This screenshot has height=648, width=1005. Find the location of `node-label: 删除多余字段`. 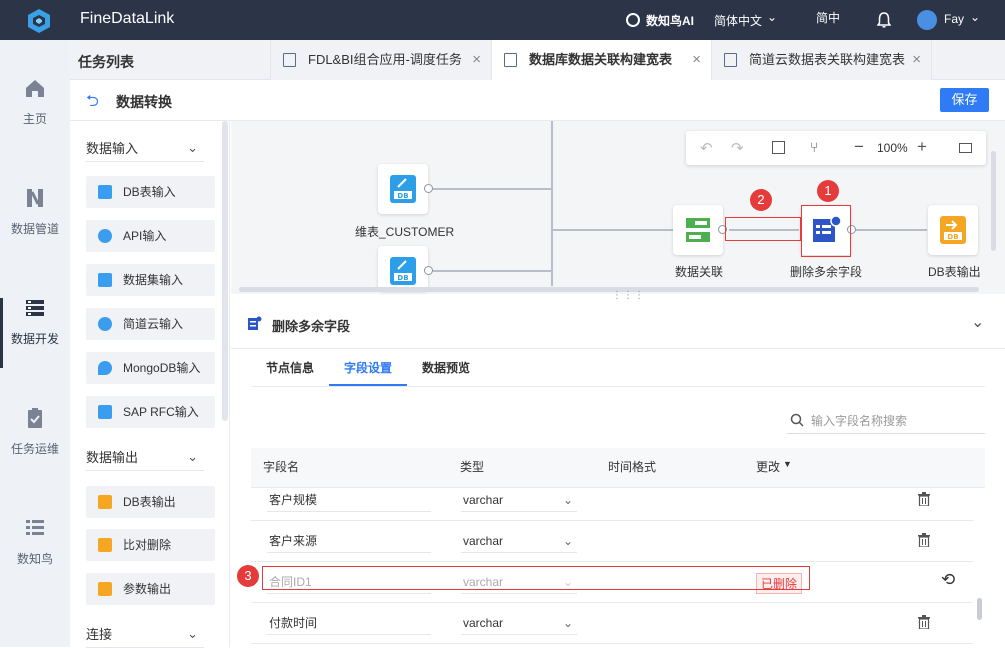

node-label: 删除多余字段 is located at coordinates (826, 272).